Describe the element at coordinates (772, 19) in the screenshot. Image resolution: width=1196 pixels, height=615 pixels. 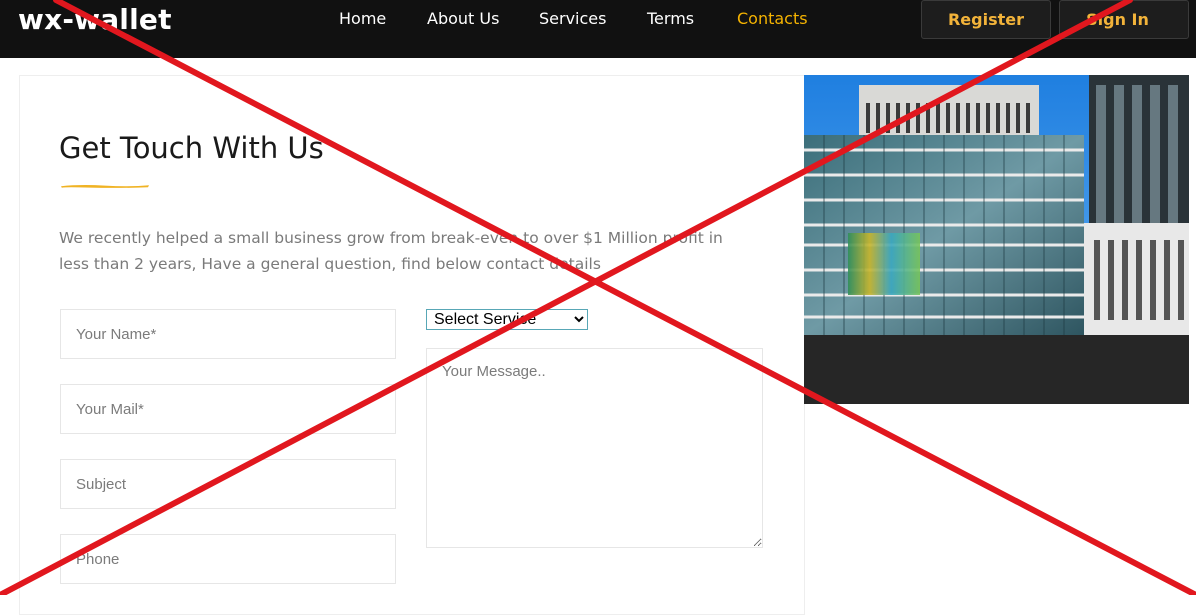
I see `nav-contacts: Contacts` at that location.